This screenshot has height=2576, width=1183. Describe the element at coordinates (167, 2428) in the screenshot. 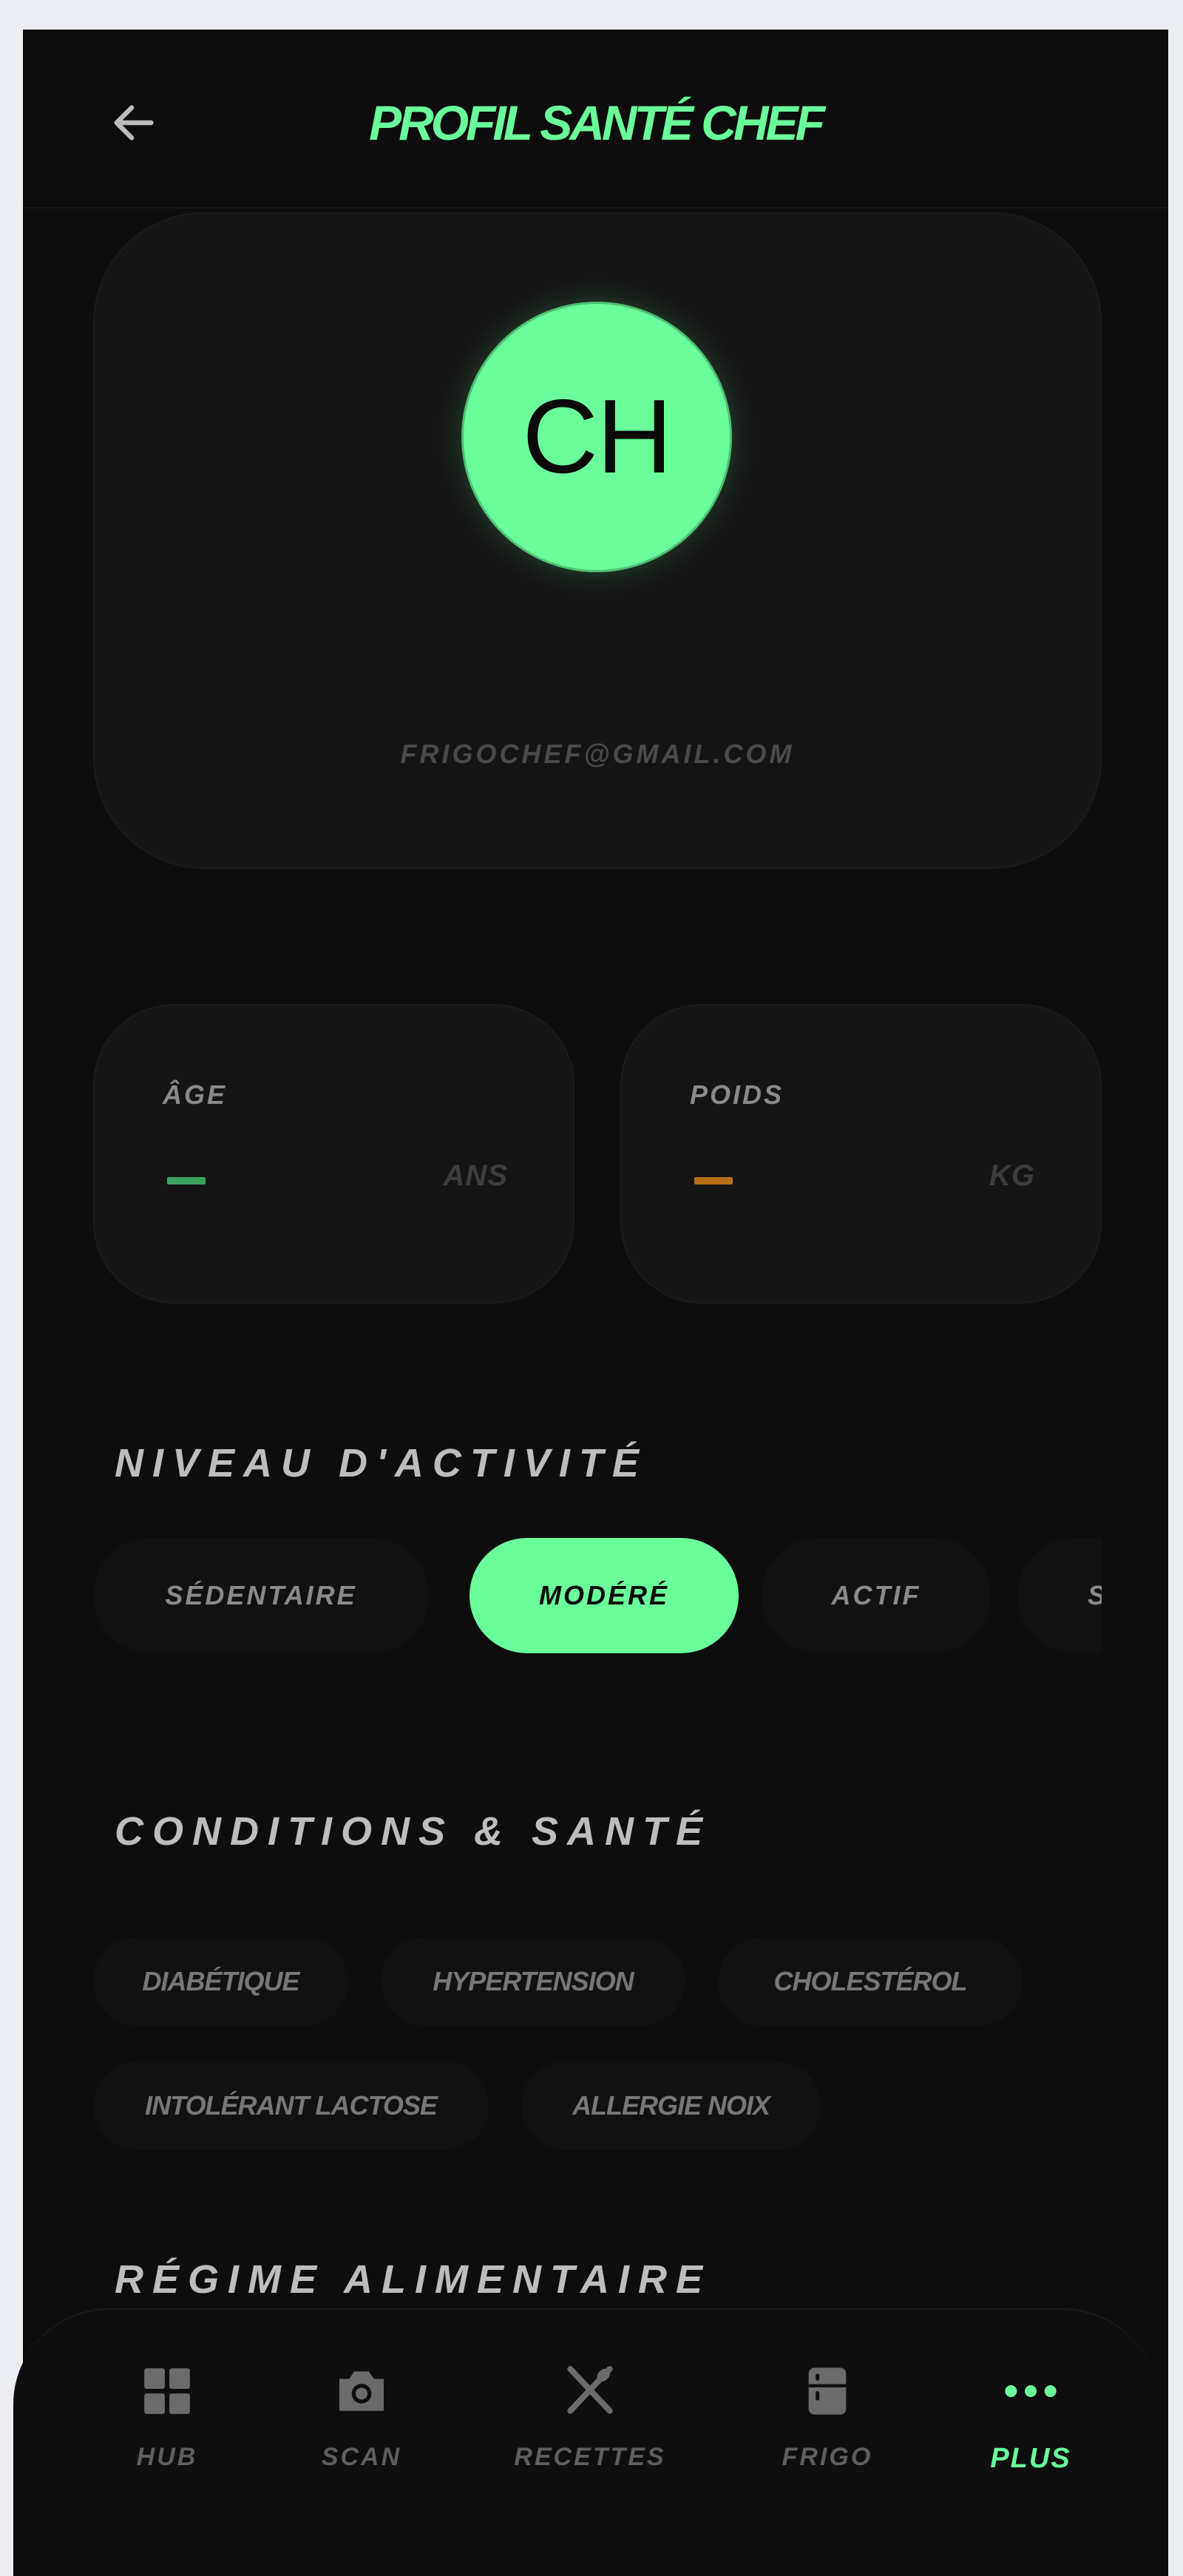

I see `nav-item-hub: HUB` at that location.